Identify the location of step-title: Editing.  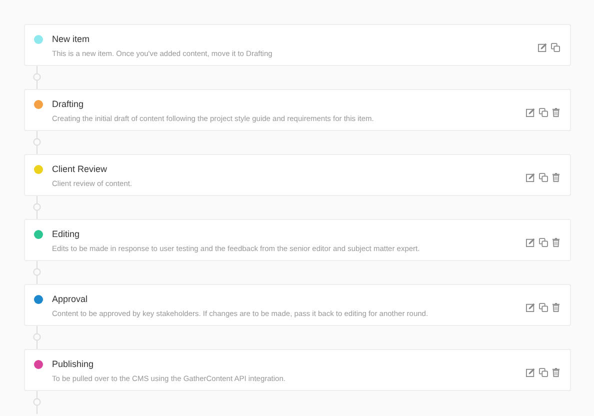
(66, 234).